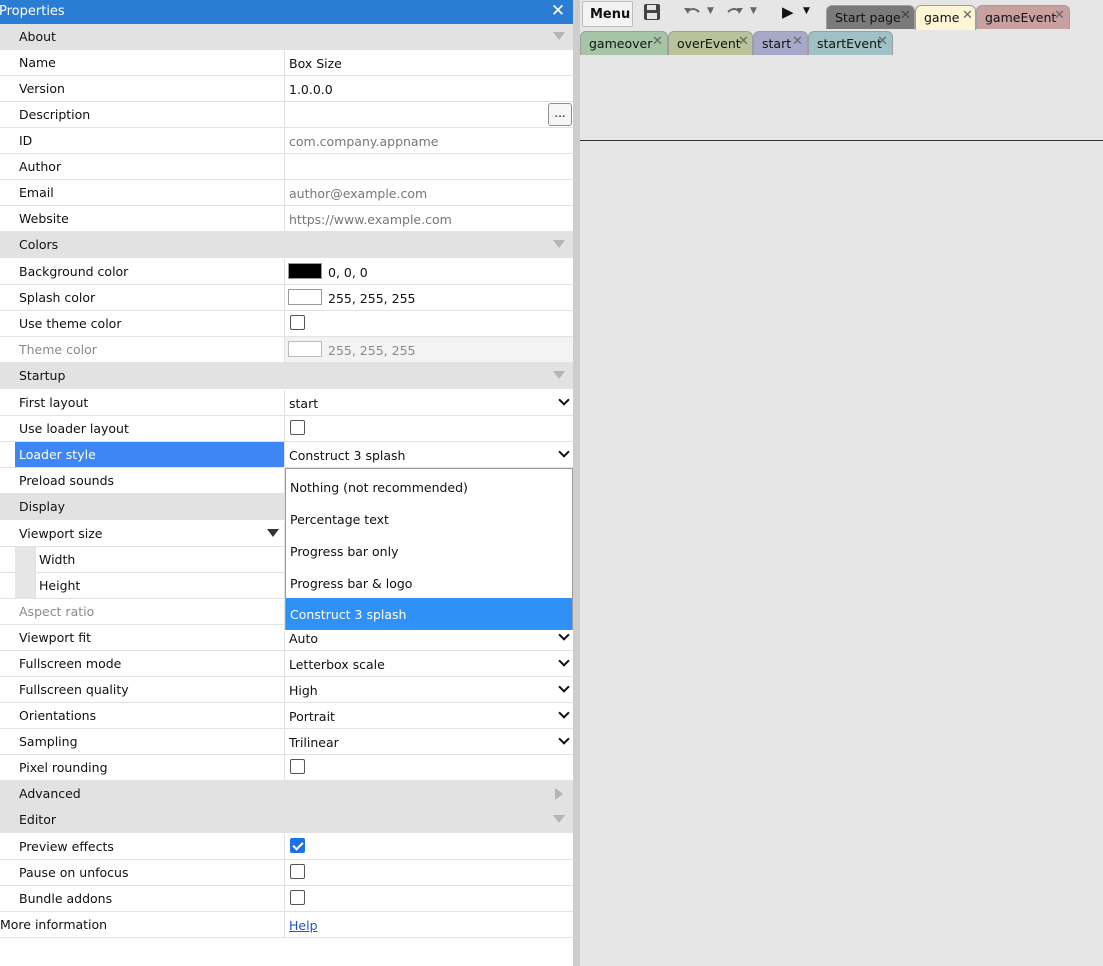  I want to click on group-editor-label: Editor, so click(37, 819).